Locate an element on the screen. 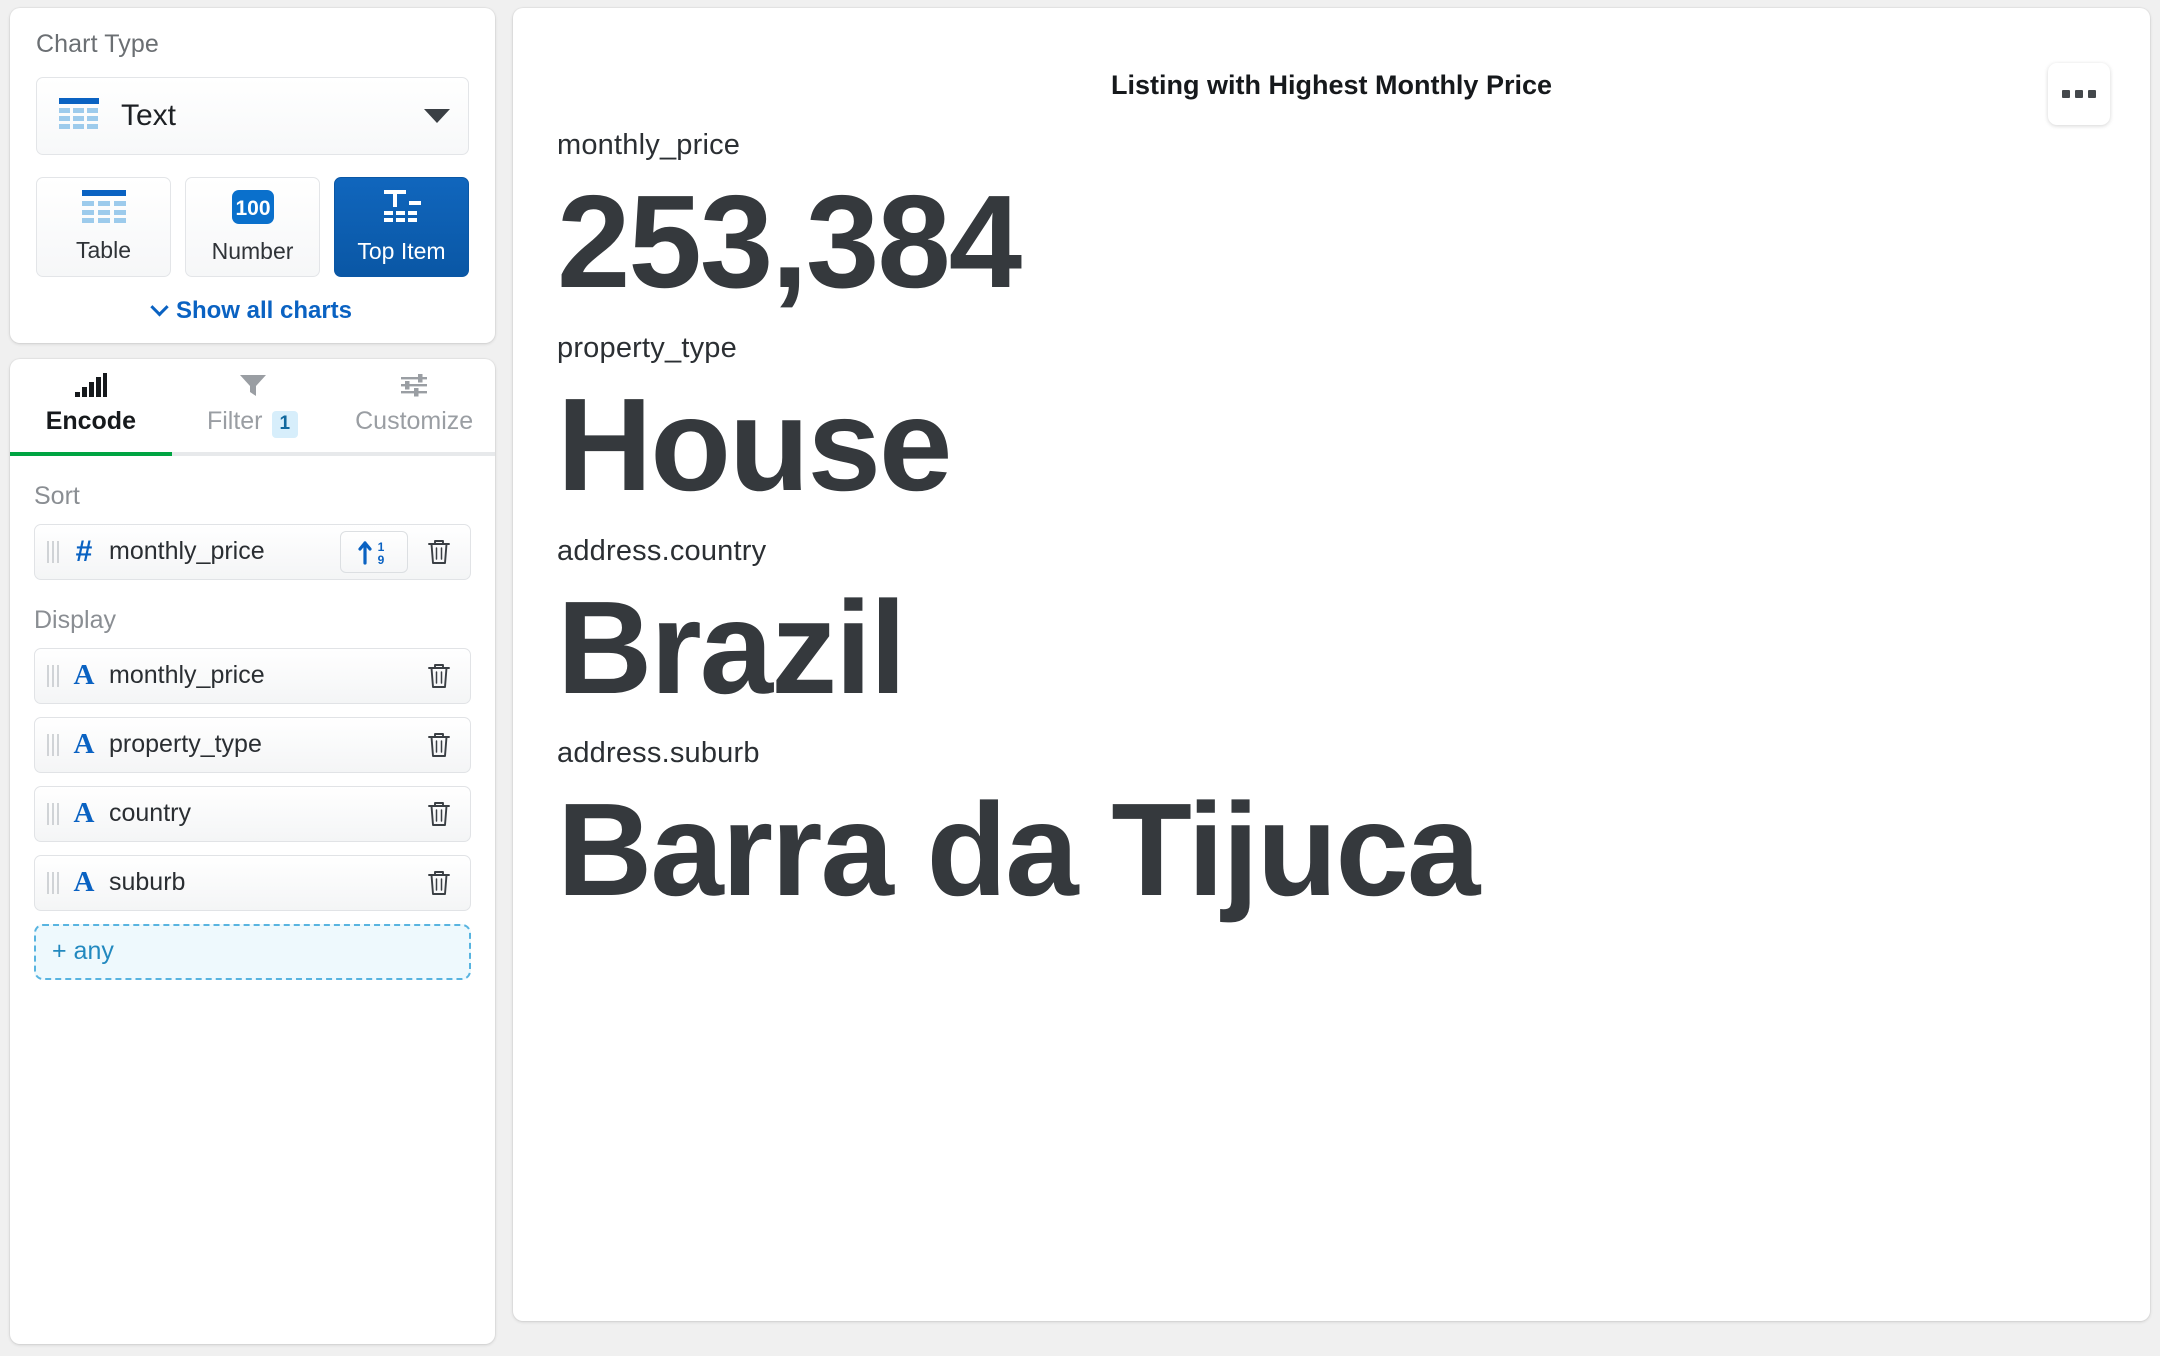  show-all-charts-link: Show all charts is located at coordinates (252, 311).